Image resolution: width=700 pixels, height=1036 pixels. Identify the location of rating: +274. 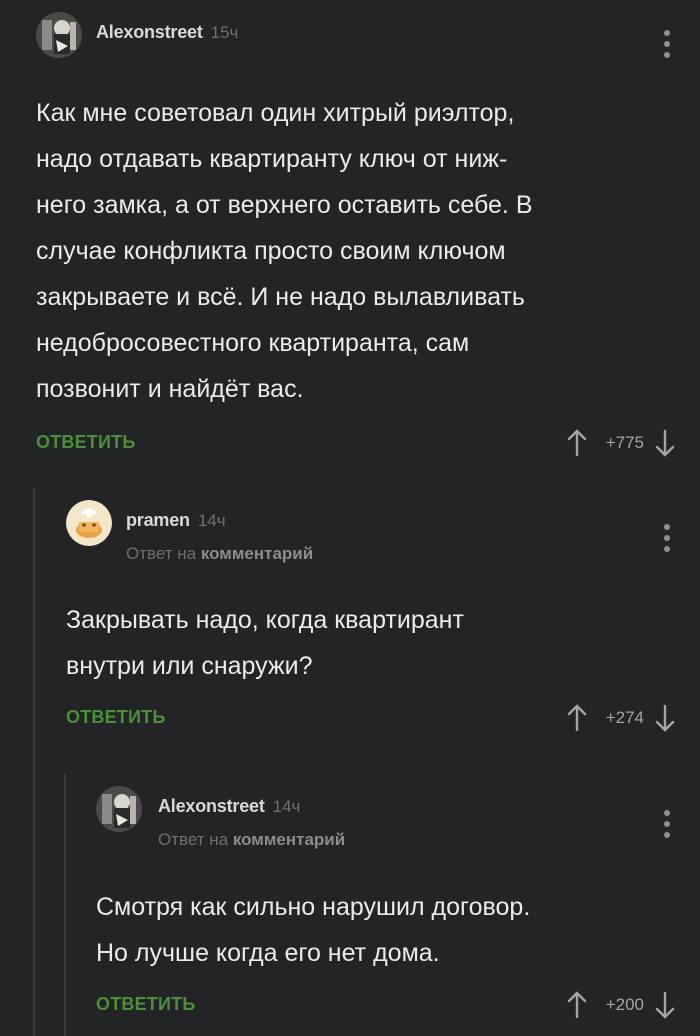
(624, 717).